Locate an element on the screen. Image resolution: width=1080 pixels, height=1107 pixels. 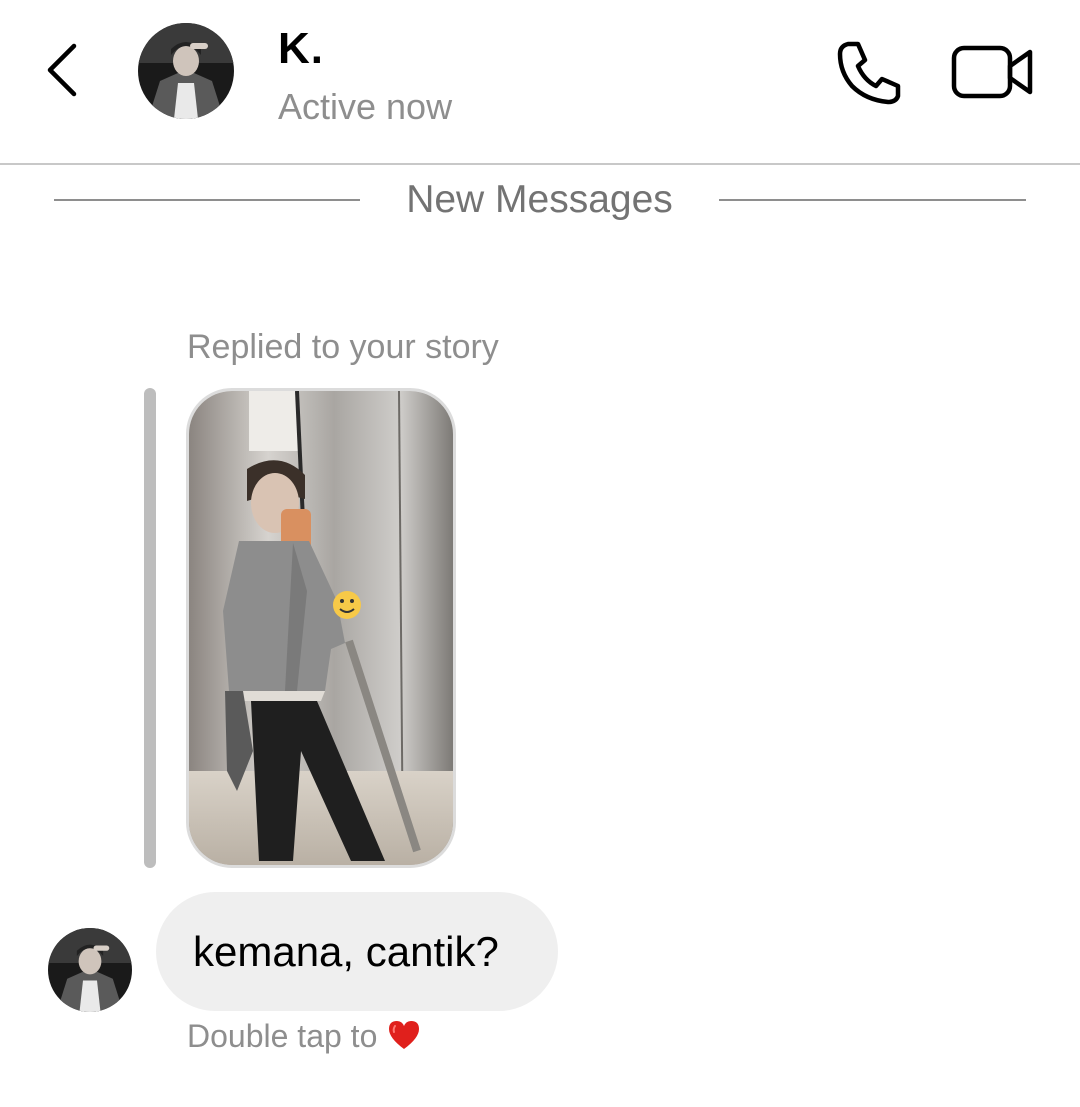
story-reply-caption: Replied to your story is located at coordinates (343, 347).